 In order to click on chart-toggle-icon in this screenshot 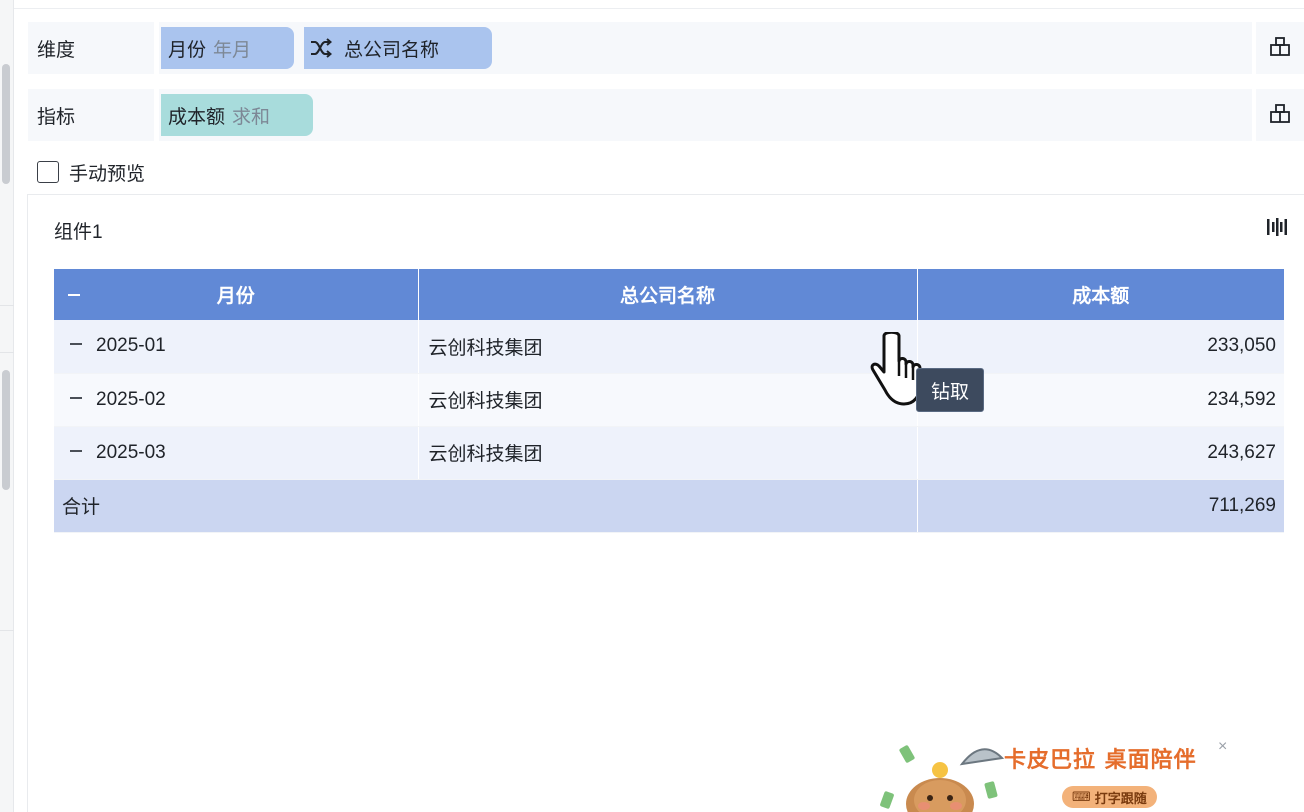, I will do `click(1277, 229)`.